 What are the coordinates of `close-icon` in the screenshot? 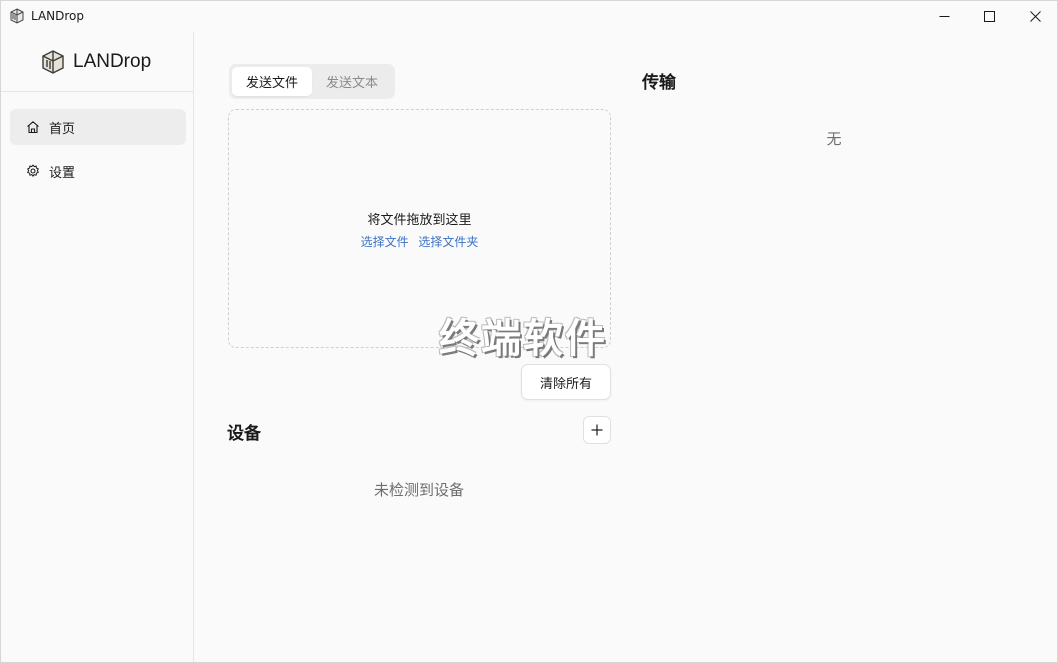 It's located at (1035, 16).